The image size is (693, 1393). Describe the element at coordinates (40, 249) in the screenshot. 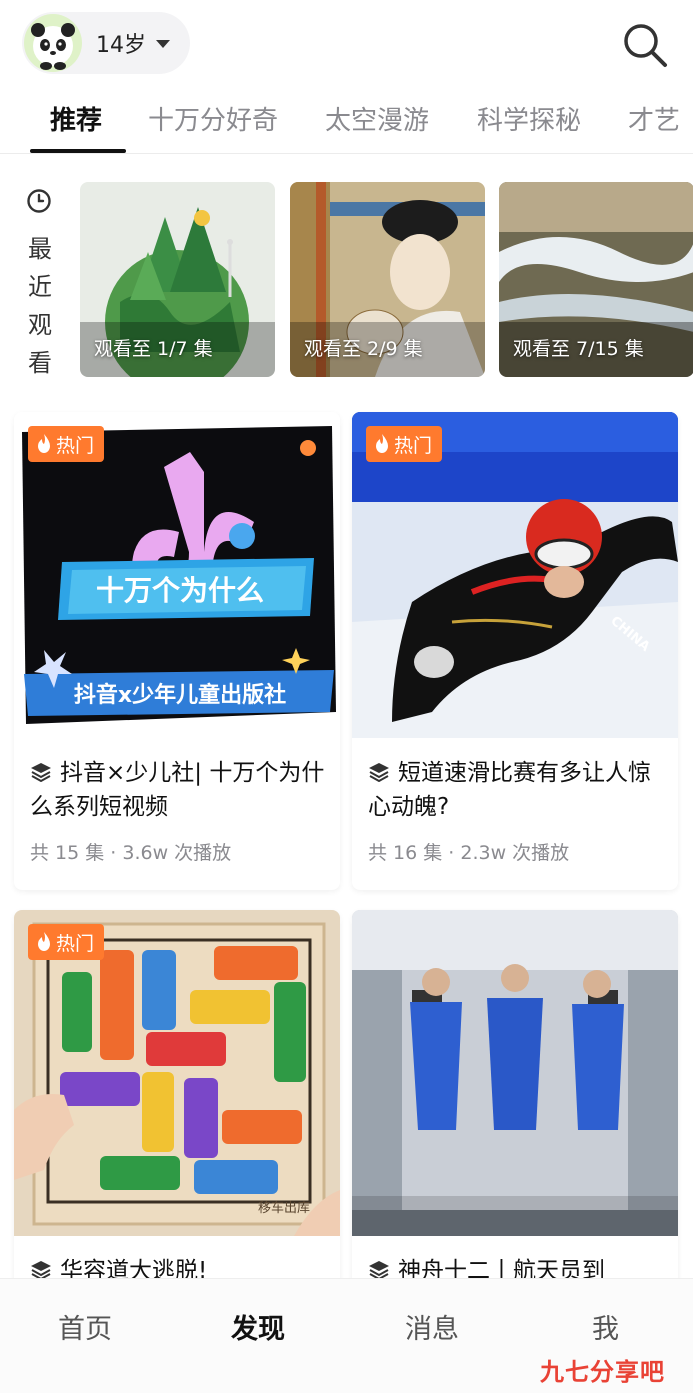

I see `recent-label-char: 最` at that location.